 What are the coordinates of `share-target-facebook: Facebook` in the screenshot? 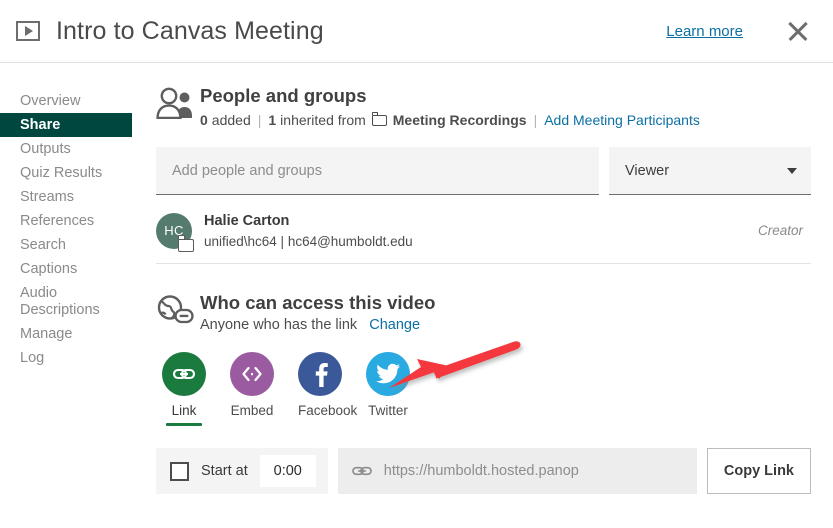 It's located at (328, 389).